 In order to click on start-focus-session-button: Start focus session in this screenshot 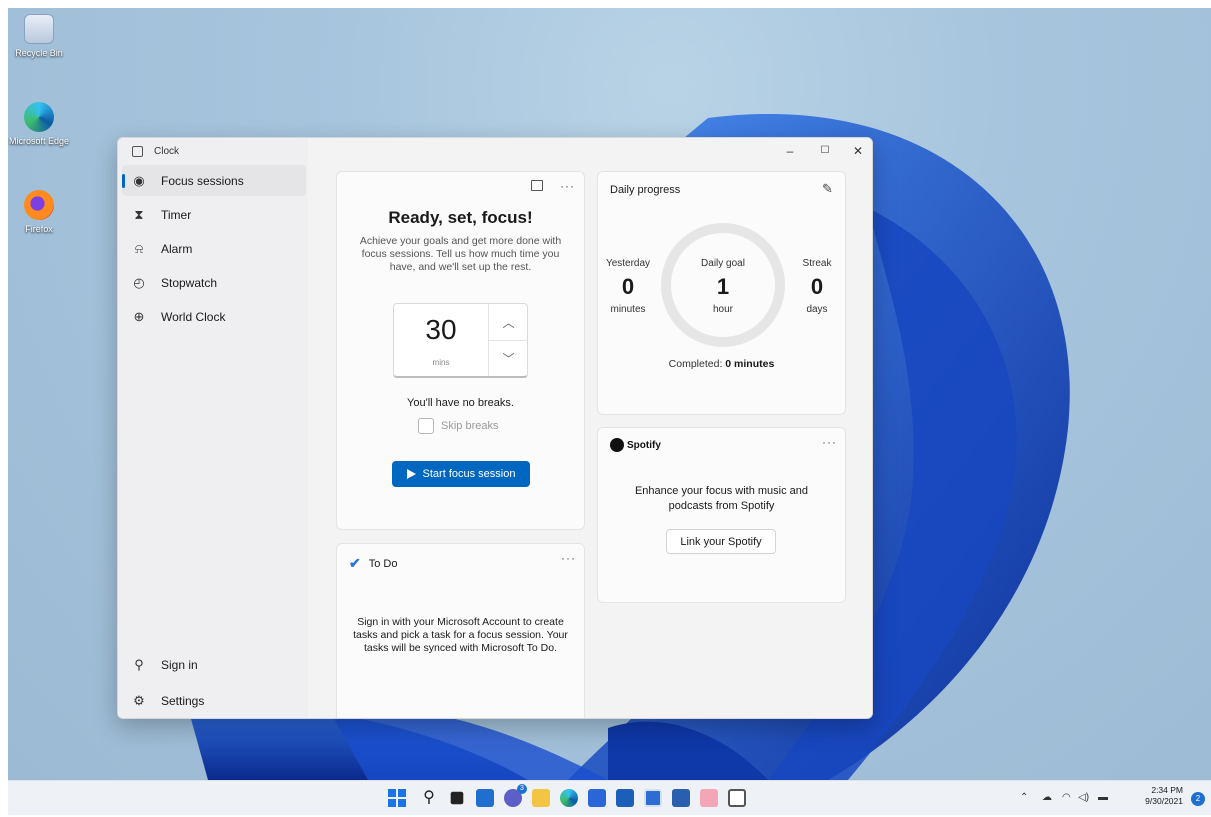, I will do `click(461, 474)`.